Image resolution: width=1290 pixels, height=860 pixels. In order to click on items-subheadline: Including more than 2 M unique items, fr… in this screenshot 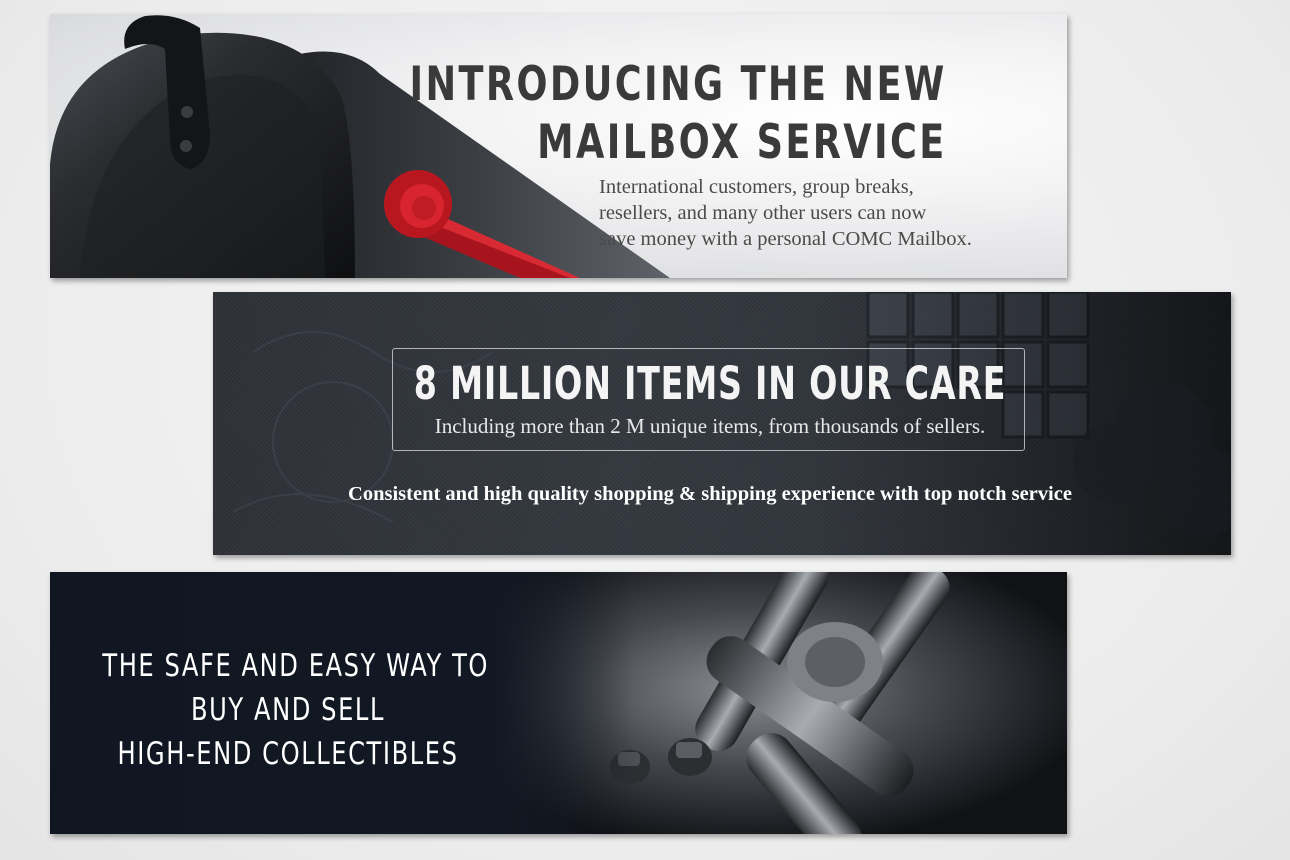, I will do `click(710, 426)`.